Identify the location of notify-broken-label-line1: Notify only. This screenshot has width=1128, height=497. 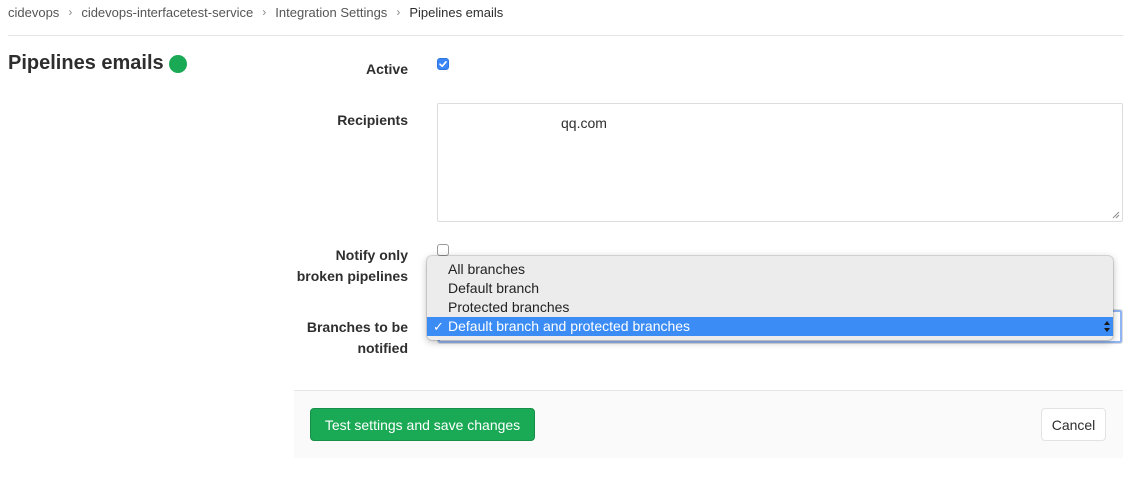
(371, 255).